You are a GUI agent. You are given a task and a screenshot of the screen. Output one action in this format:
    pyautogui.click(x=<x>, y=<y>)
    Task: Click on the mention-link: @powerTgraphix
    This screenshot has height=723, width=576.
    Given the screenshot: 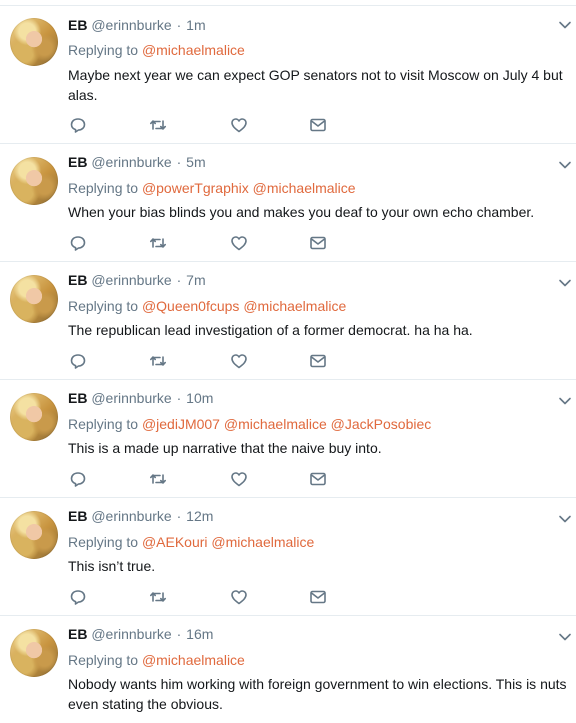 What is the action you would take?
    pyautogui.click(x=195, y=188)
    